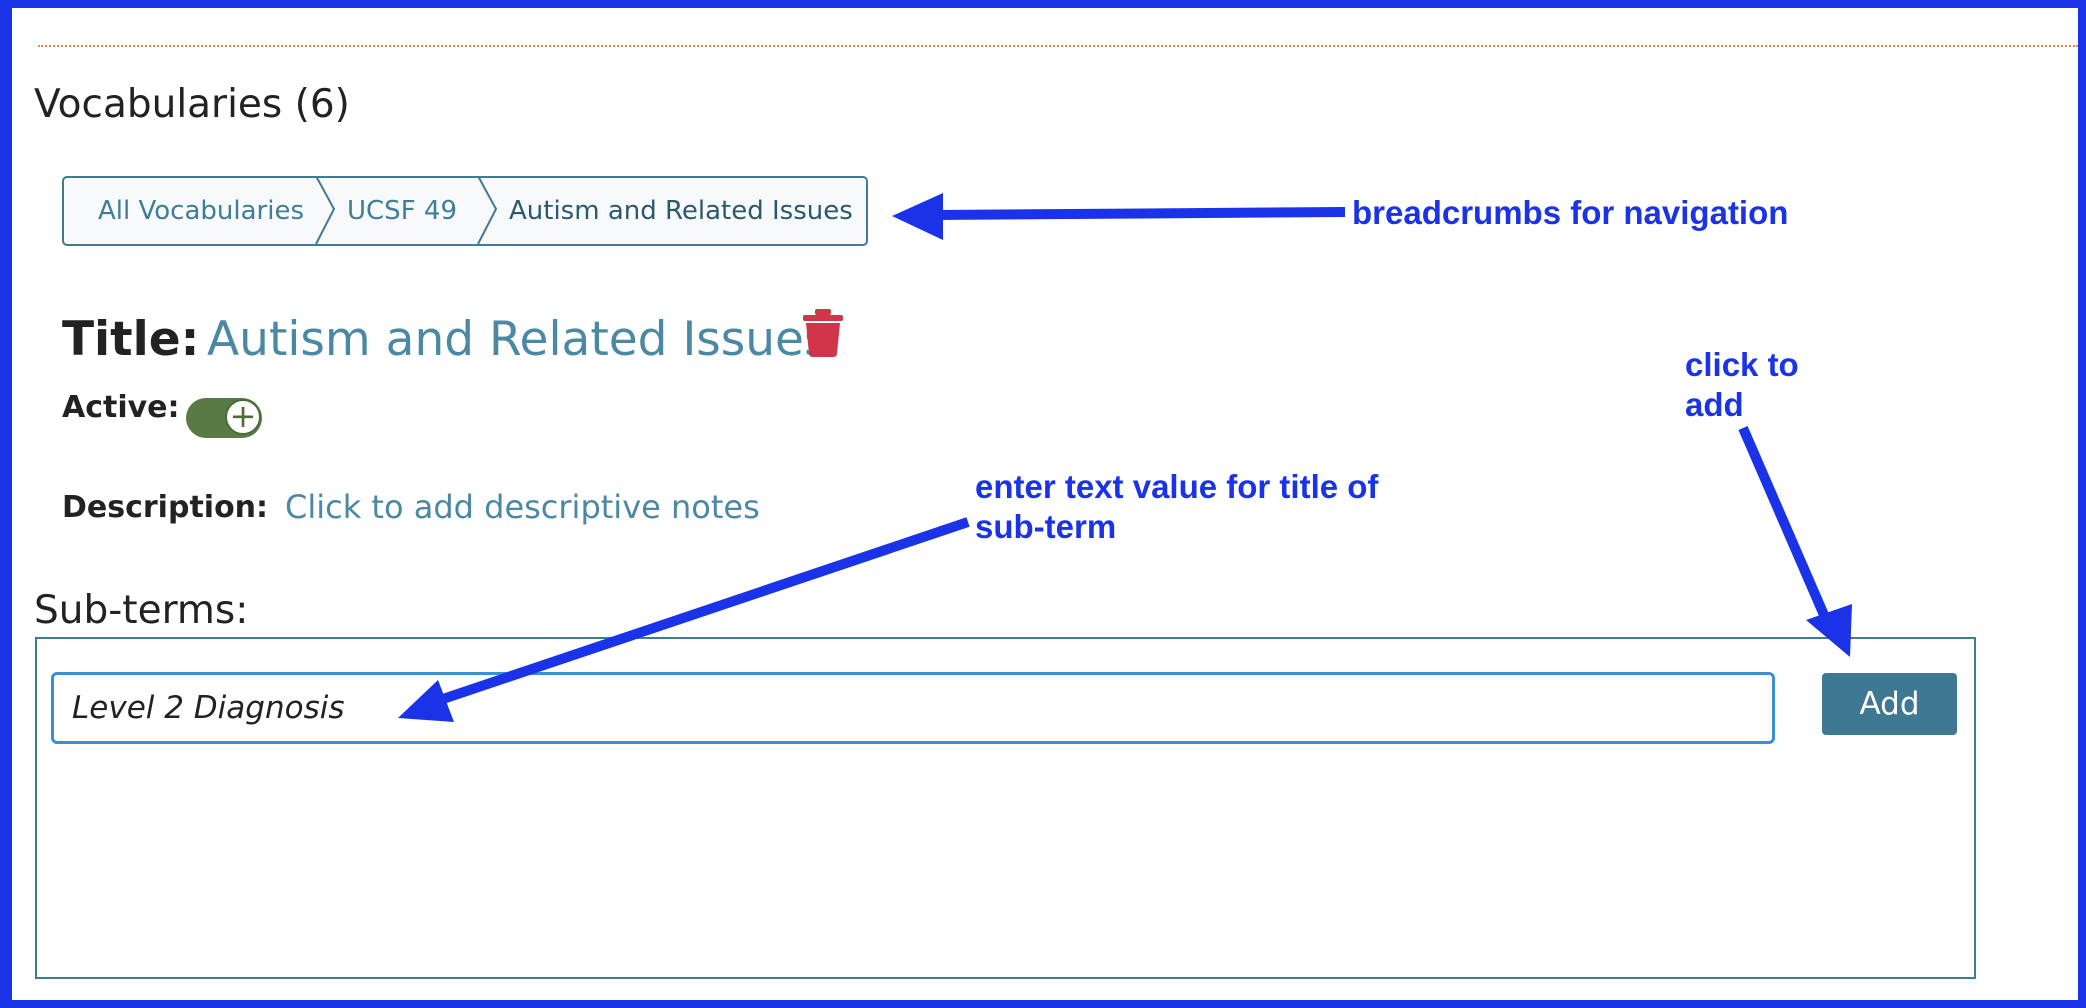 The height and width of the screenshot is (1008, 2086). Describe the element at coordinates (517, 339) in the screenshot. I see `term-title: Autism and Related Issues` at that location.